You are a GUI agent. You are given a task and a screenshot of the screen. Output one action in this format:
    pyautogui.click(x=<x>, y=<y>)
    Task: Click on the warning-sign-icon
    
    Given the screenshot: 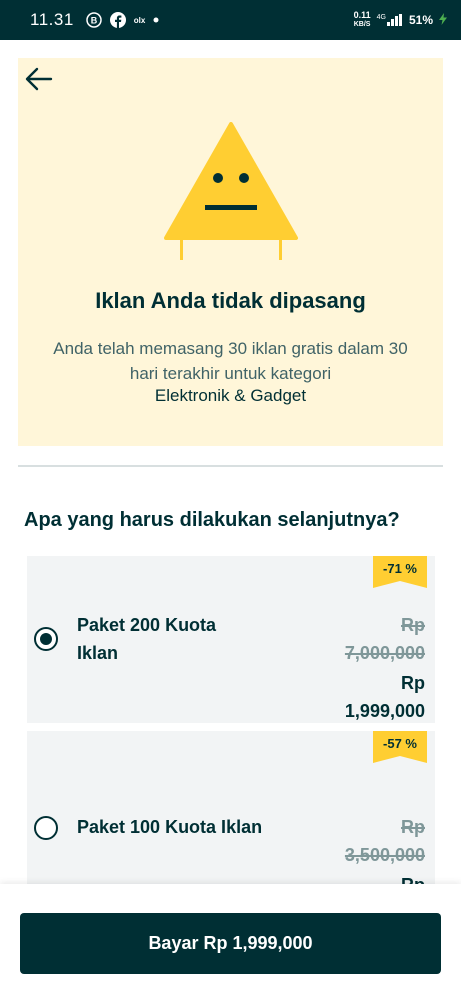 What is the action you would take?
    pyautogui.click(x=231, y=194)
    